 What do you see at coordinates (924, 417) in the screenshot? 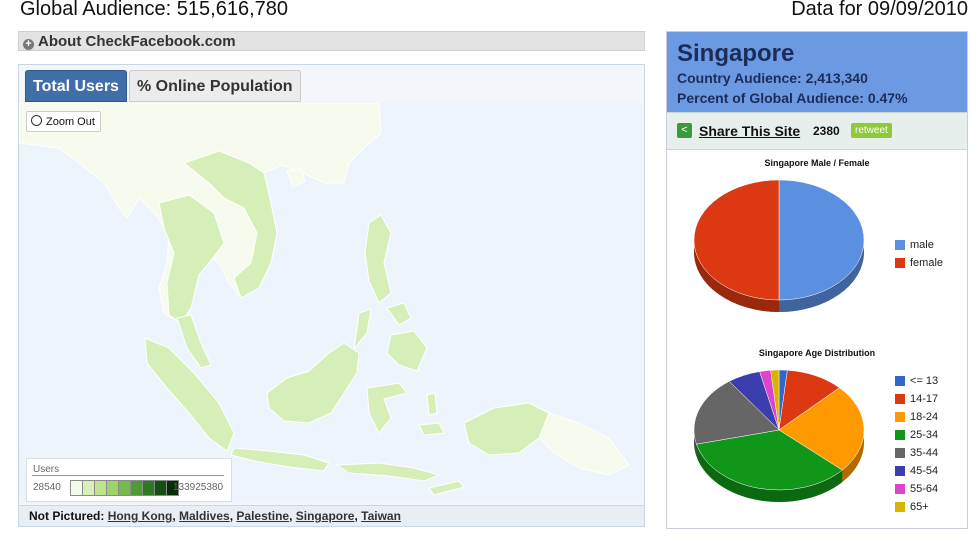
I see `legend-label: 18-24` at bounding box center [924, 417].